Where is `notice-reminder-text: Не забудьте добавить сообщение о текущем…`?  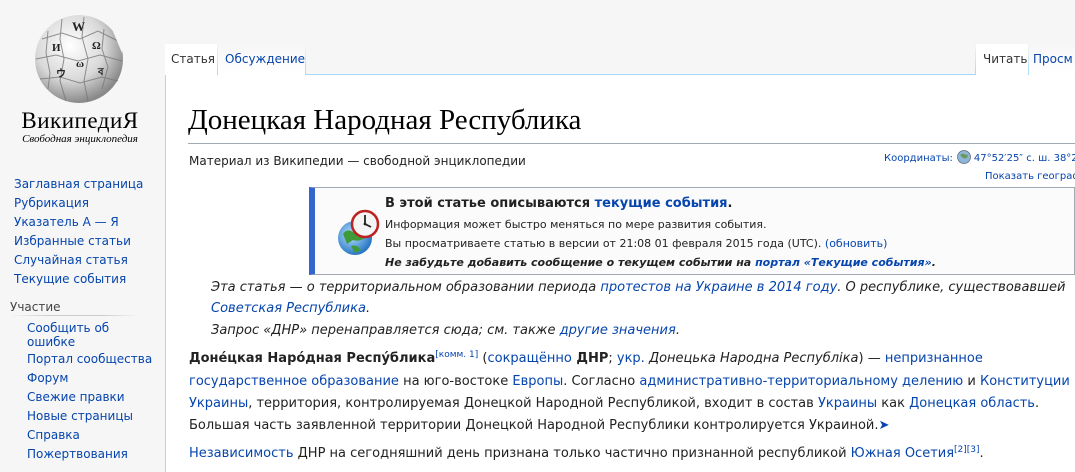 notice-reminder-text: Не забудьте добавить сообщение о текущем… is located at coordinates (570, 262).